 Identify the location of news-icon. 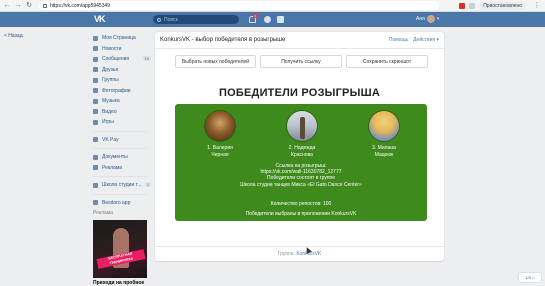
(95, 48).